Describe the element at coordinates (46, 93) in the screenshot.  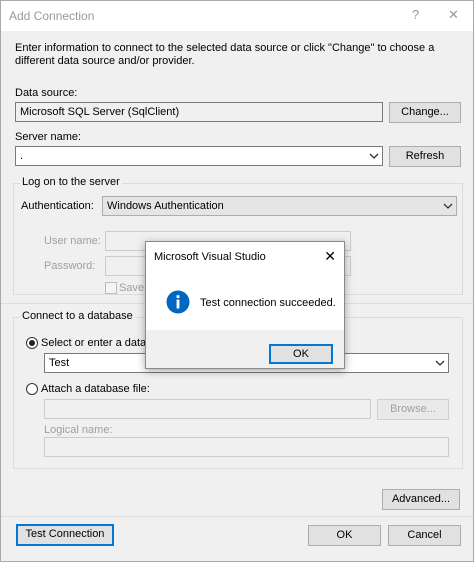
I see `data-source-label: Data source:` at that location.